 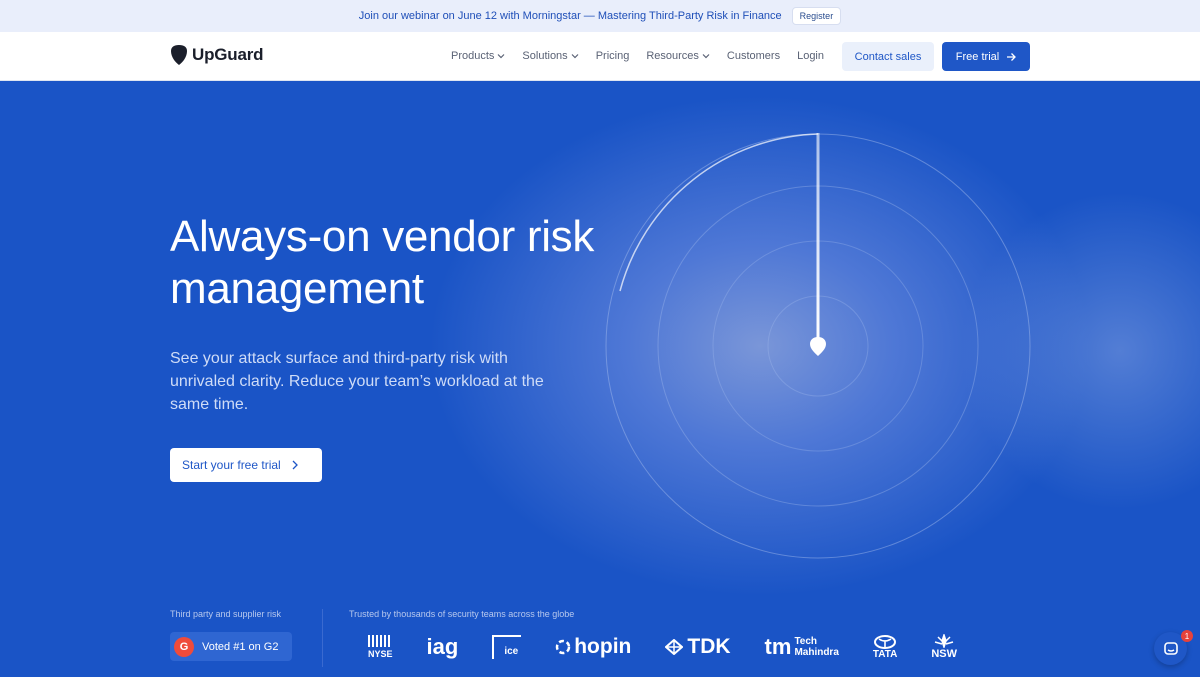 I want to click on tata-logo: TATA, so click(x=885, y=647).